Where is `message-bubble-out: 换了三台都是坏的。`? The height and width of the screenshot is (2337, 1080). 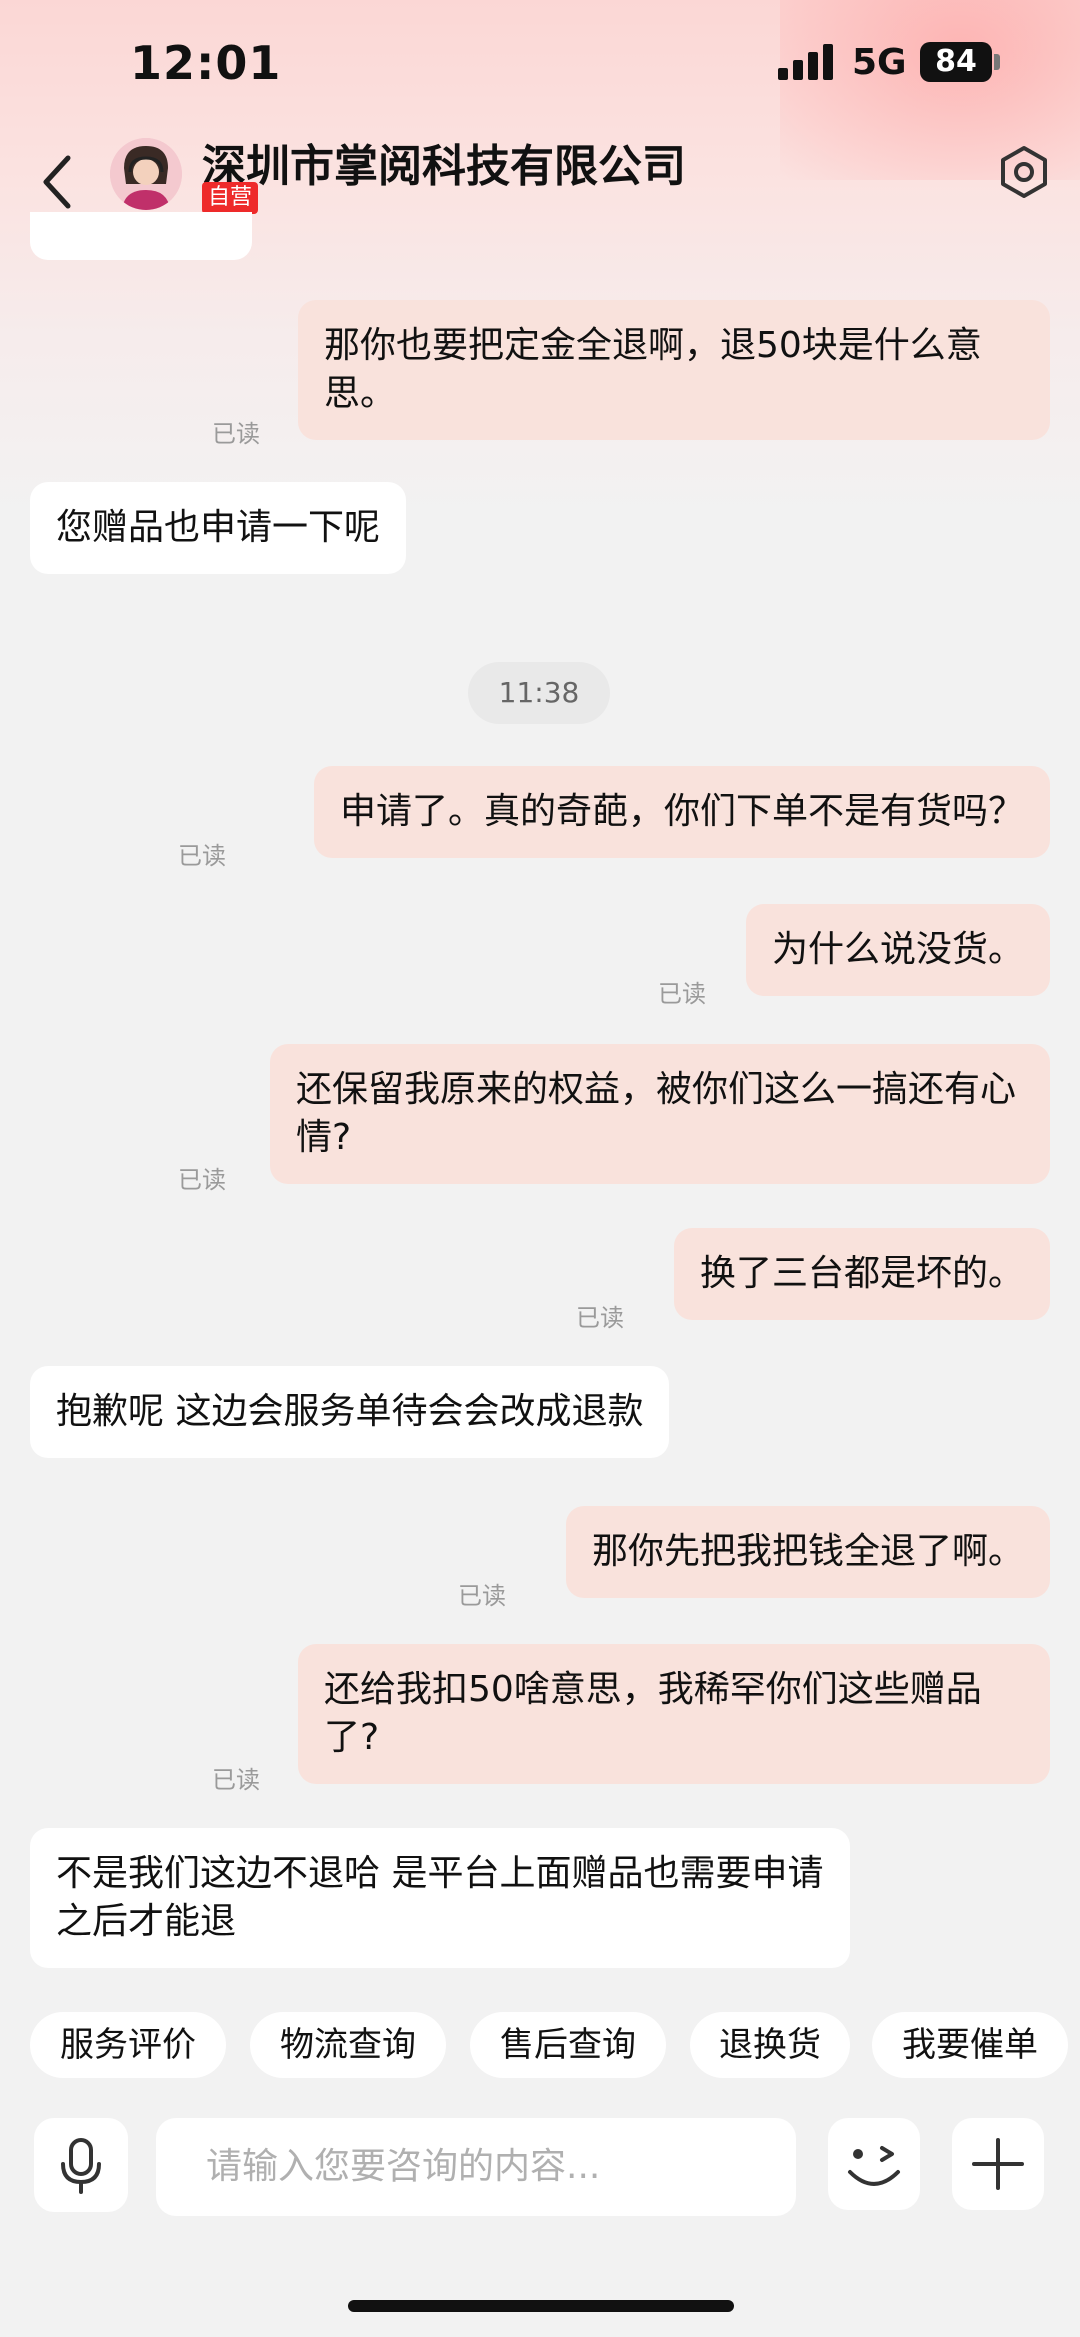
message-bubble-out: 换了三台都是坏的。 is located at coordinates (861, 1274).